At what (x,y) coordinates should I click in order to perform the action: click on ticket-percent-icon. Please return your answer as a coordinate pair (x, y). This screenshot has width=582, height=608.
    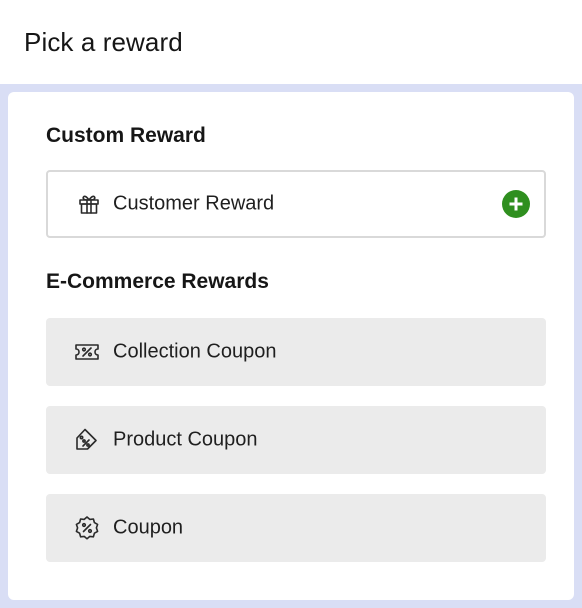
    Looking at the image, I should click on (87, 352).